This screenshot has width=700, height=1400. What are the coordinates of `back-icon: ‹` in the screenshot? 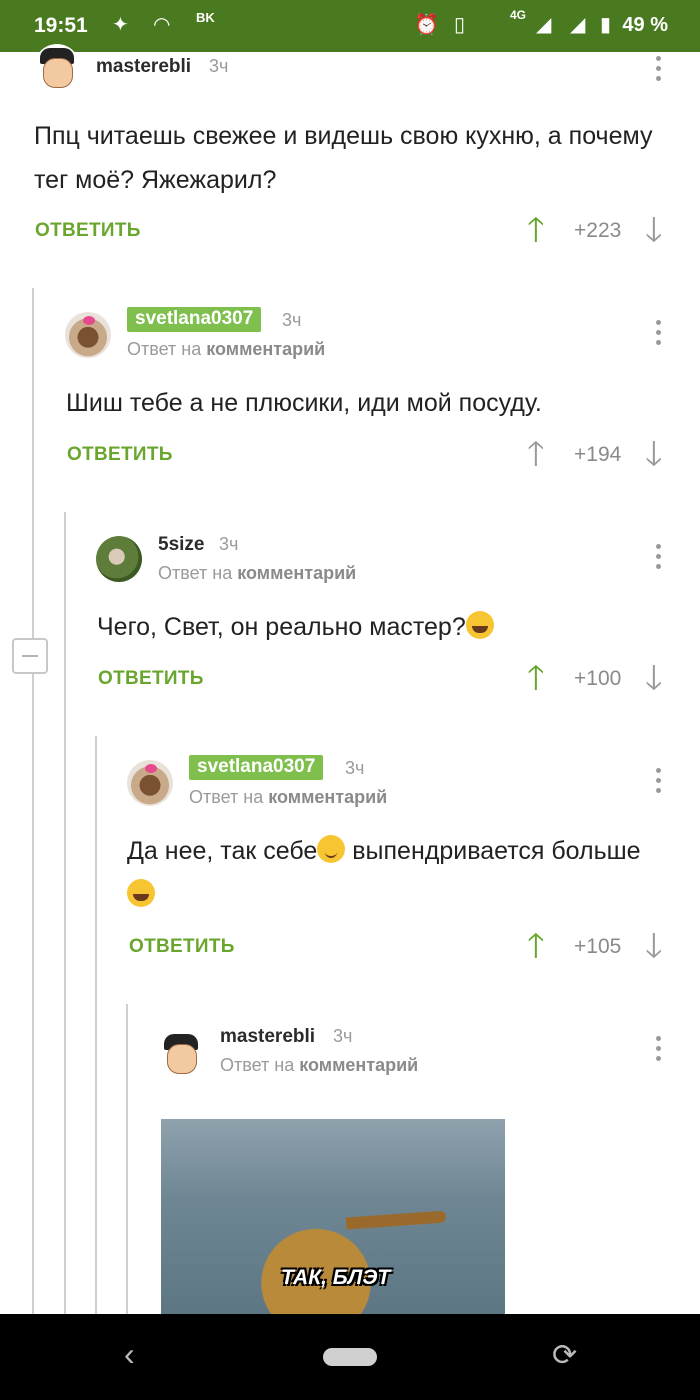 It's located at (129, 1354).